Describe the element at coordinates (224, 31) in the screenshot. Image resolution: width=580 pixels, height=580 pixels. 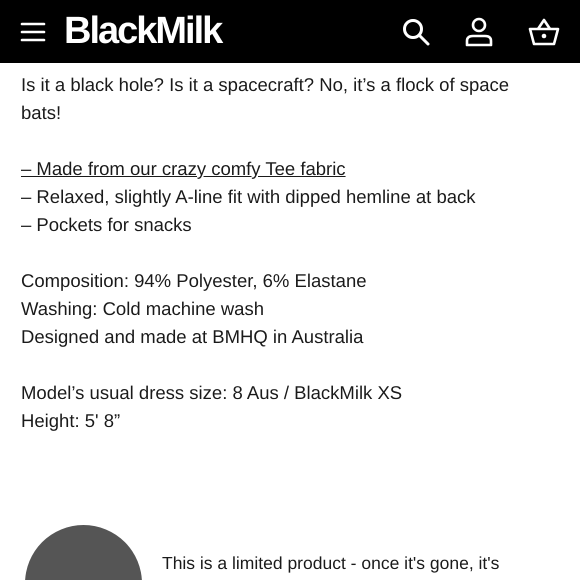
I see `logo: BlackMilk` at that location.